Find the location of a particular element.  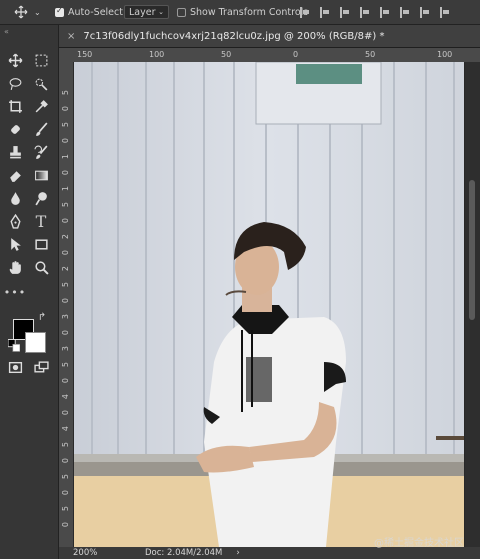

eraser-tool-icon is located at coordinates (15, 175).